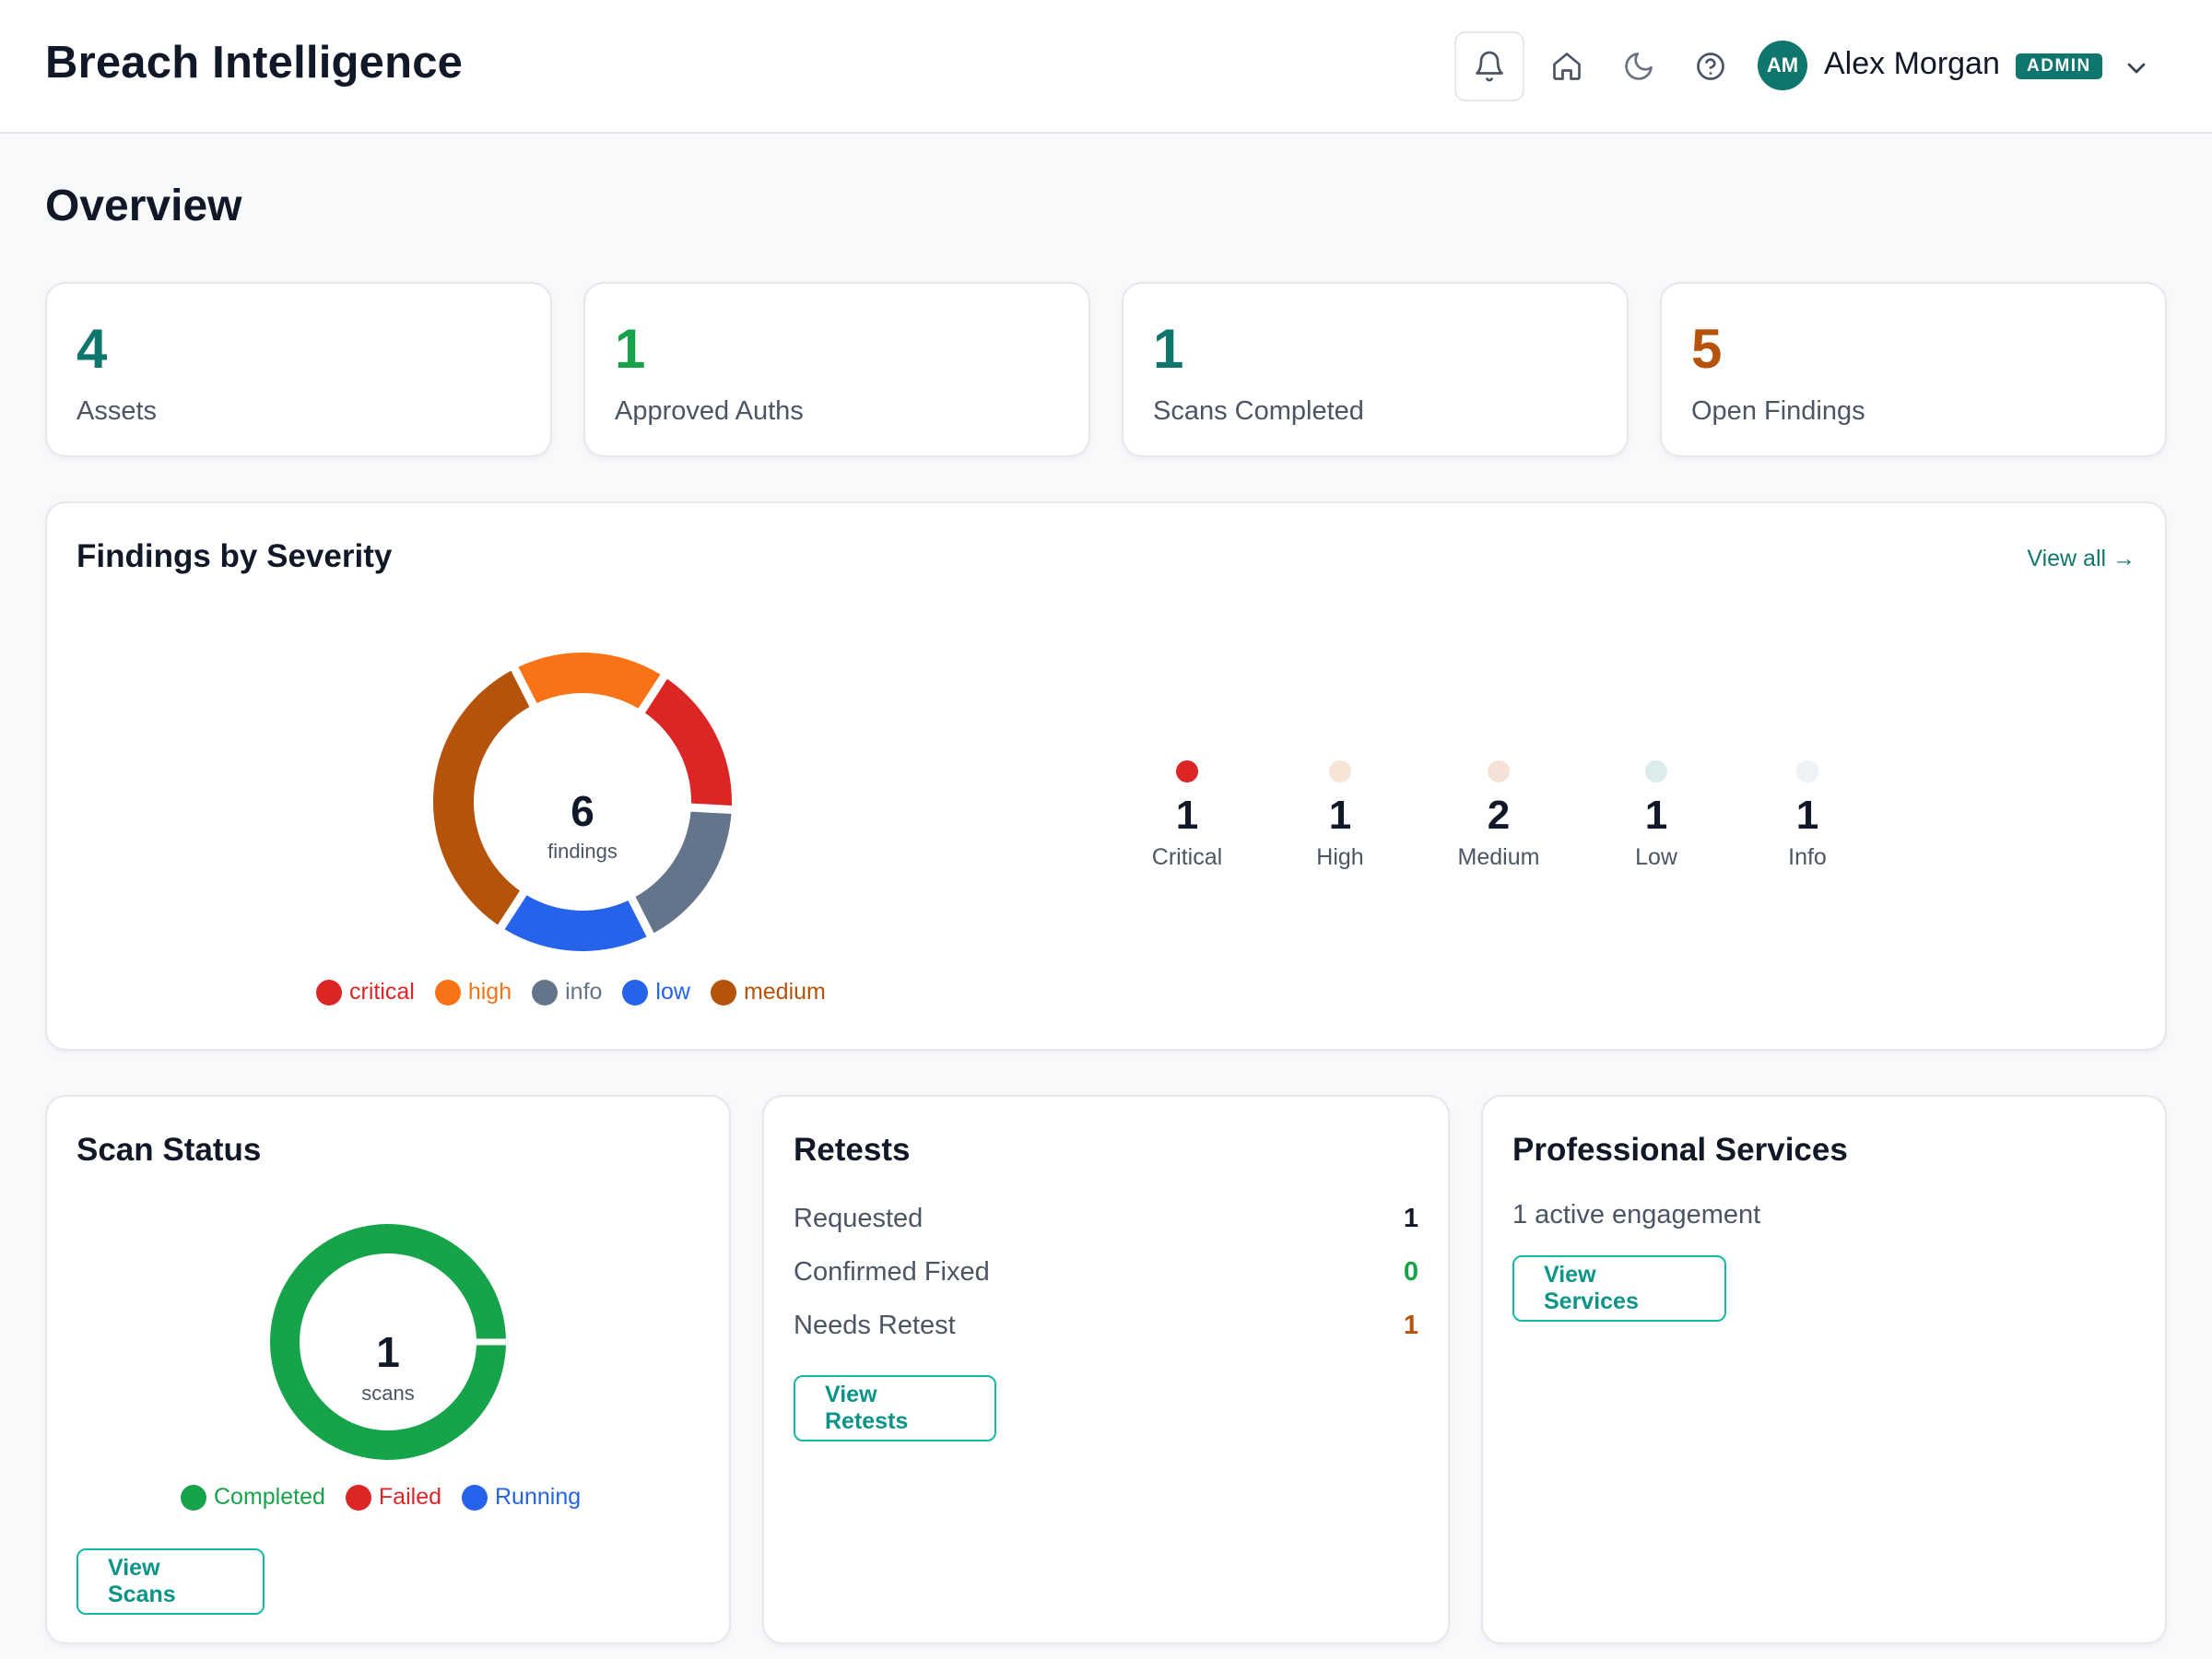 This screenshot has width=2212, height=1659. Describe the element at coordinates (895, 1408) in the screenshot. I see `view-retests-button: View Retests` at that location.